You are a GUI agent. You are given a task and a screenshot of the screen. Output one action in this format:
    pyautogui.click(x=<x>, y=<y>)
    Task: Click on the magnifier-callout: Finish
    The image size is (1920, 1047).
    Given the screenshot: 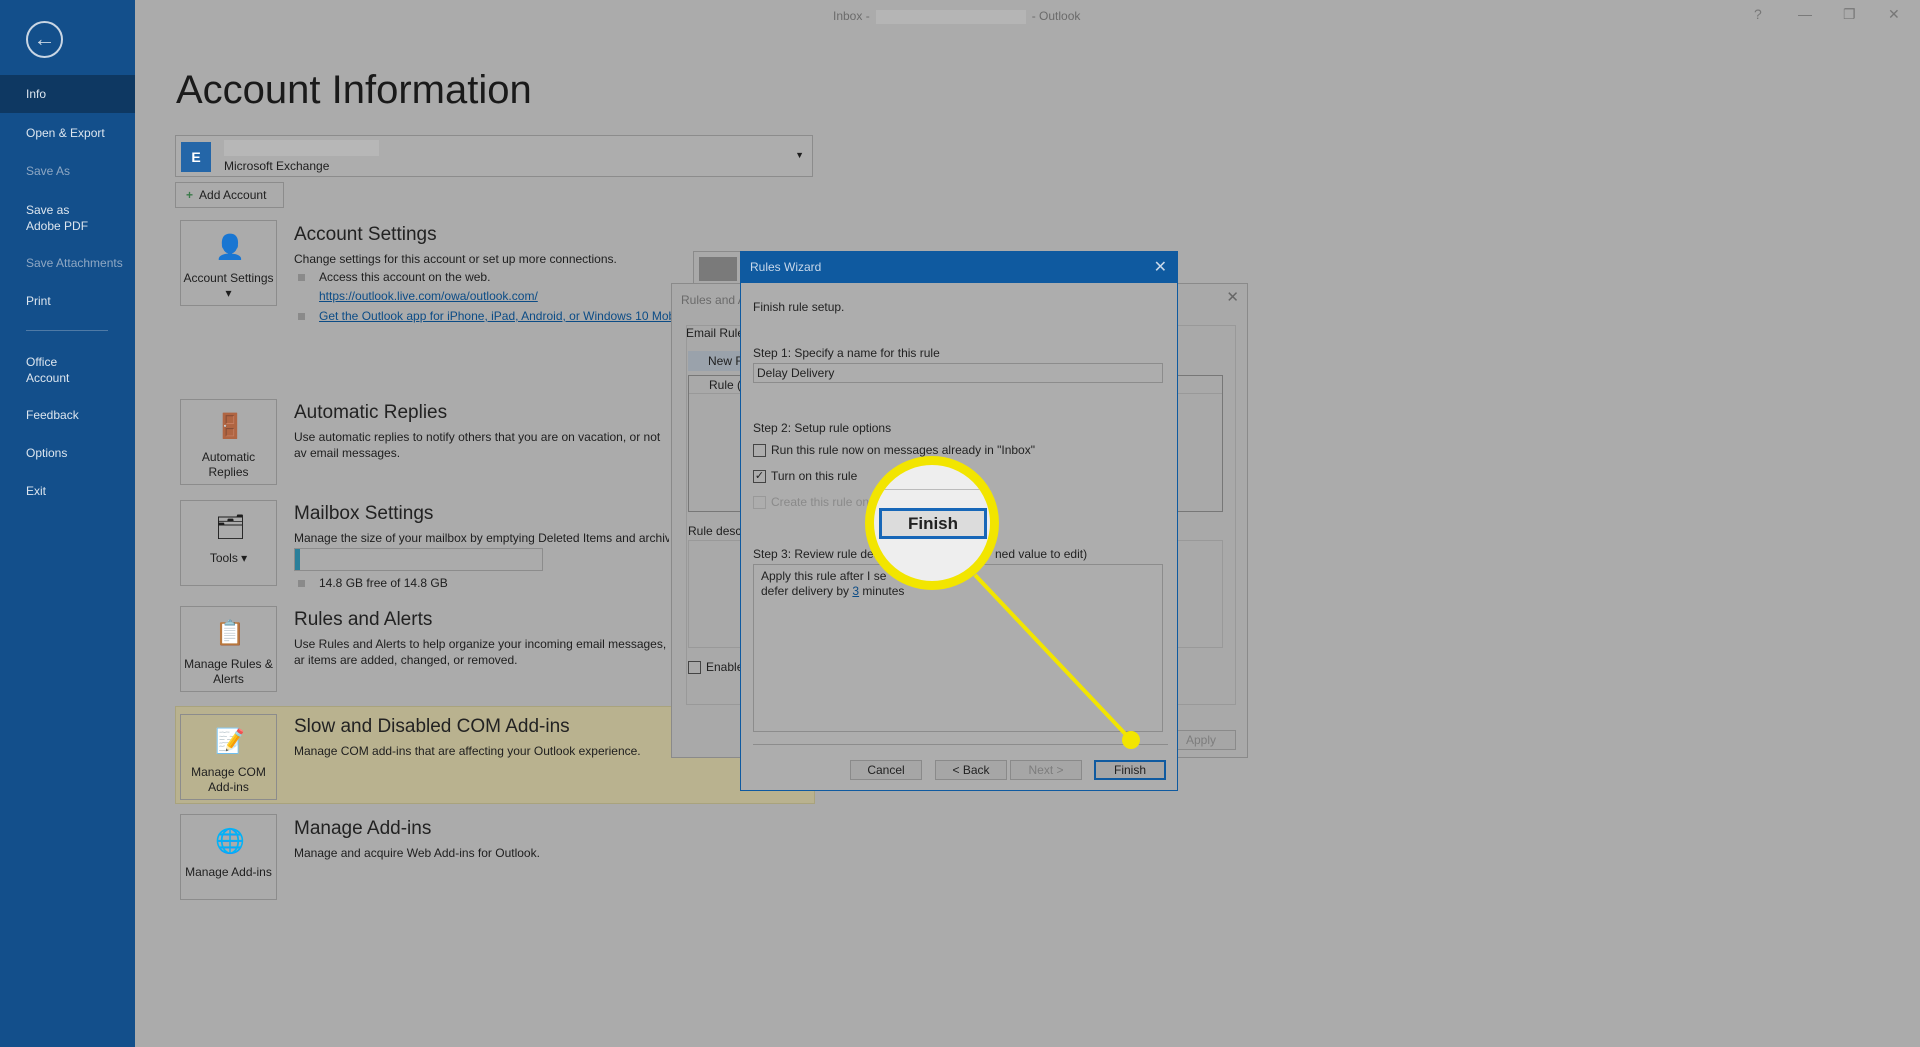 What is the action you would take?
    pyautogui.click(x=932, y=523)
    